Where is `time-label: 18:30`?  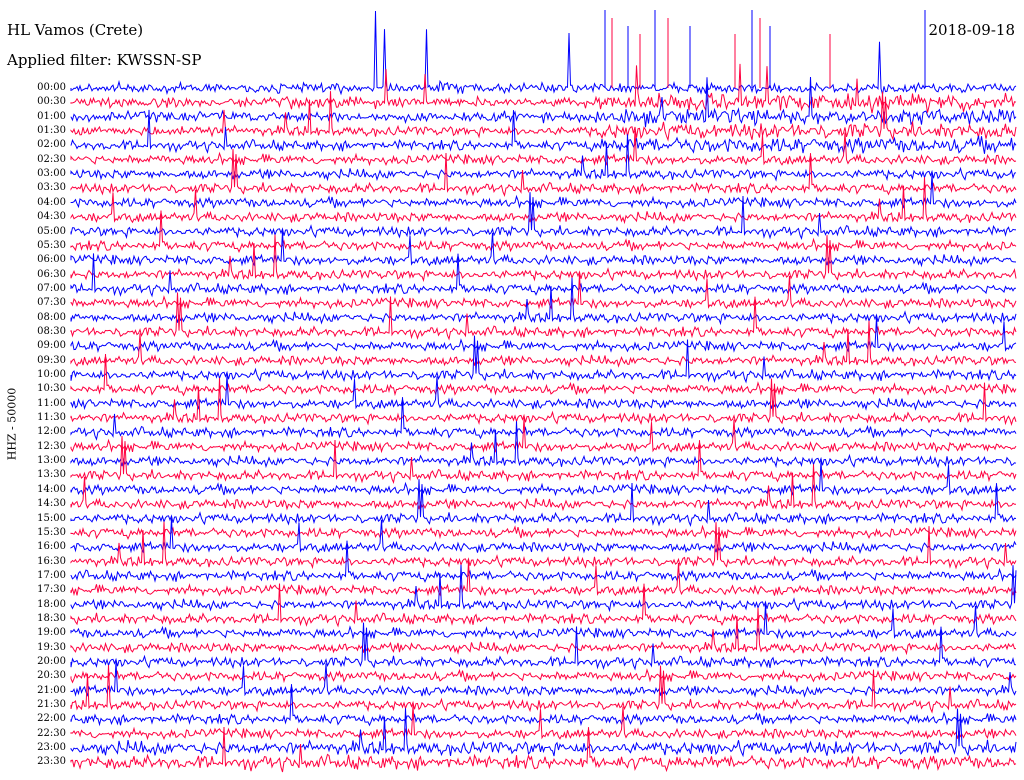
time-label: 18:30 is located at coordinates (51, 618).